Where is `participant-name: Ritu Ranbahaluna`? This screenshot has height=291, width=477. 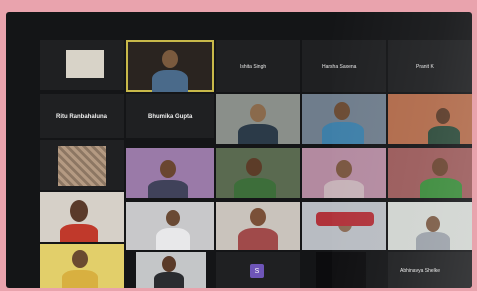 participant-name: Ritu Ranbahaluna is located at coordinates (82, 117).